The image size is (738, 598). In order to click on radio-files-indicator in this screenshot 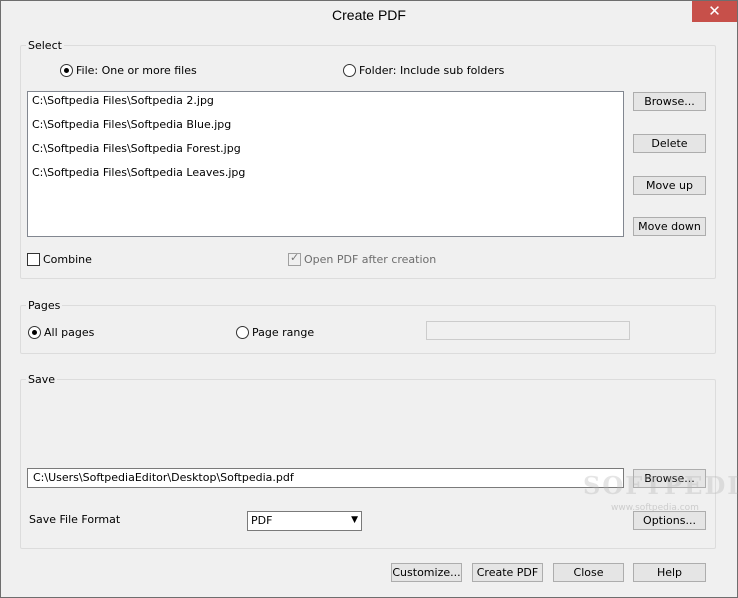, I will do `click(66, 70)`.